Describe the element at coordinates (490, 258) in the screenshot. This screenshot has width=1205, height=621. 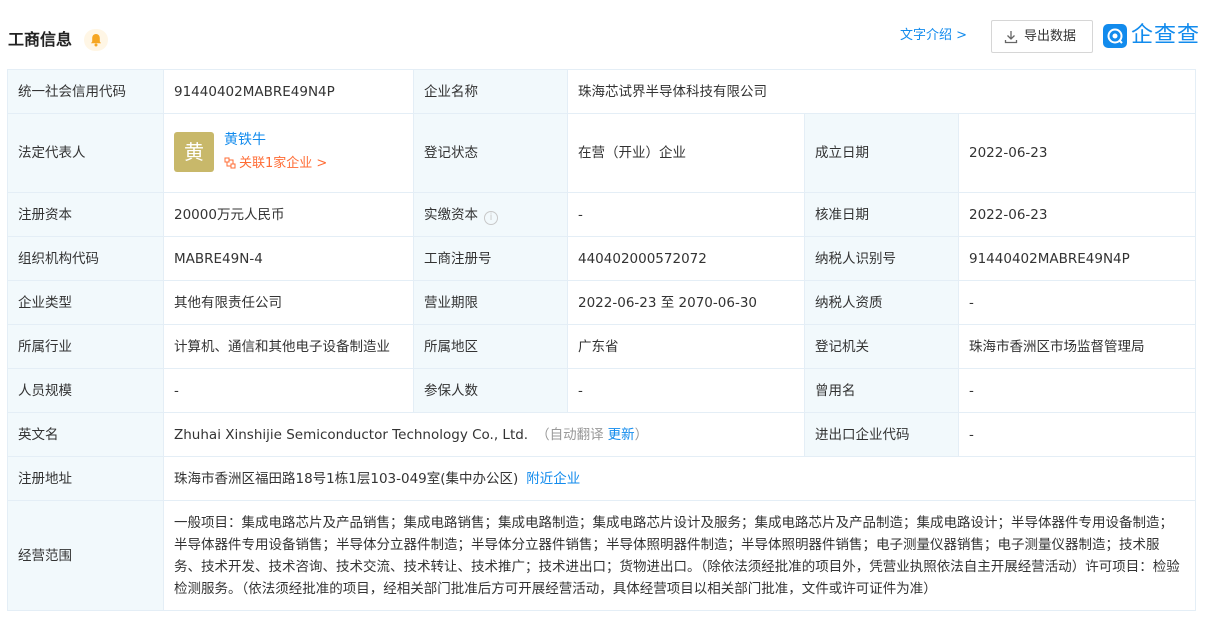
I see `label-reg-number: 工商注册号` at that location.